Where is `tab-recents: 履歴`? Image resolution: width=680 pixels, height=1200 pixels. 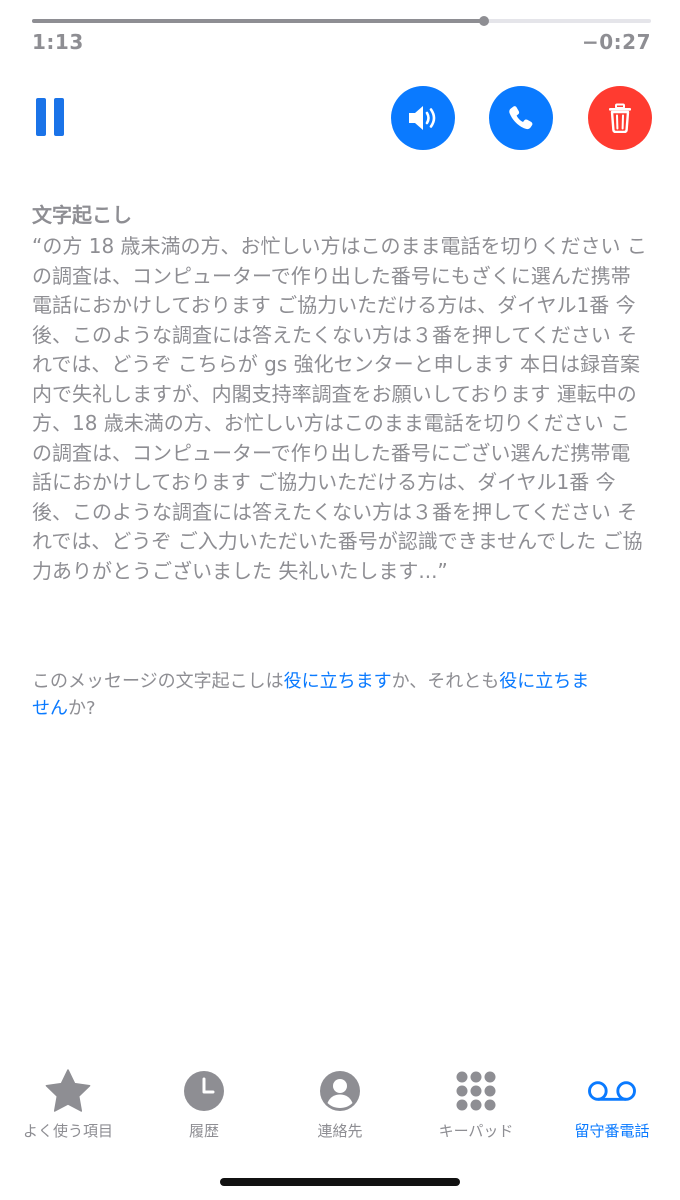 tab-recents: 履歴 is located at coordinates (204, 1105).